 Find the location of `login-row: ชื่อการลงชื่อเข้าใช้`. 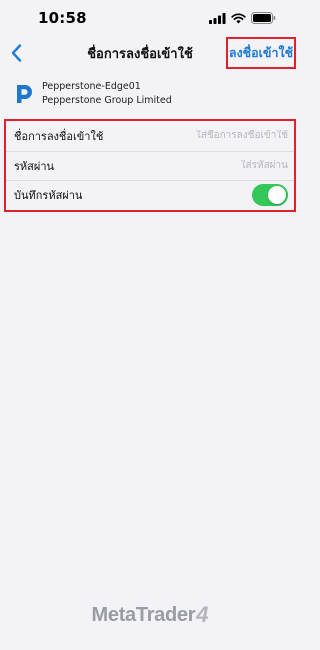

login-row: ชื่อการลงชื่อเข้าใช้ is located at coordinates (150, 136).